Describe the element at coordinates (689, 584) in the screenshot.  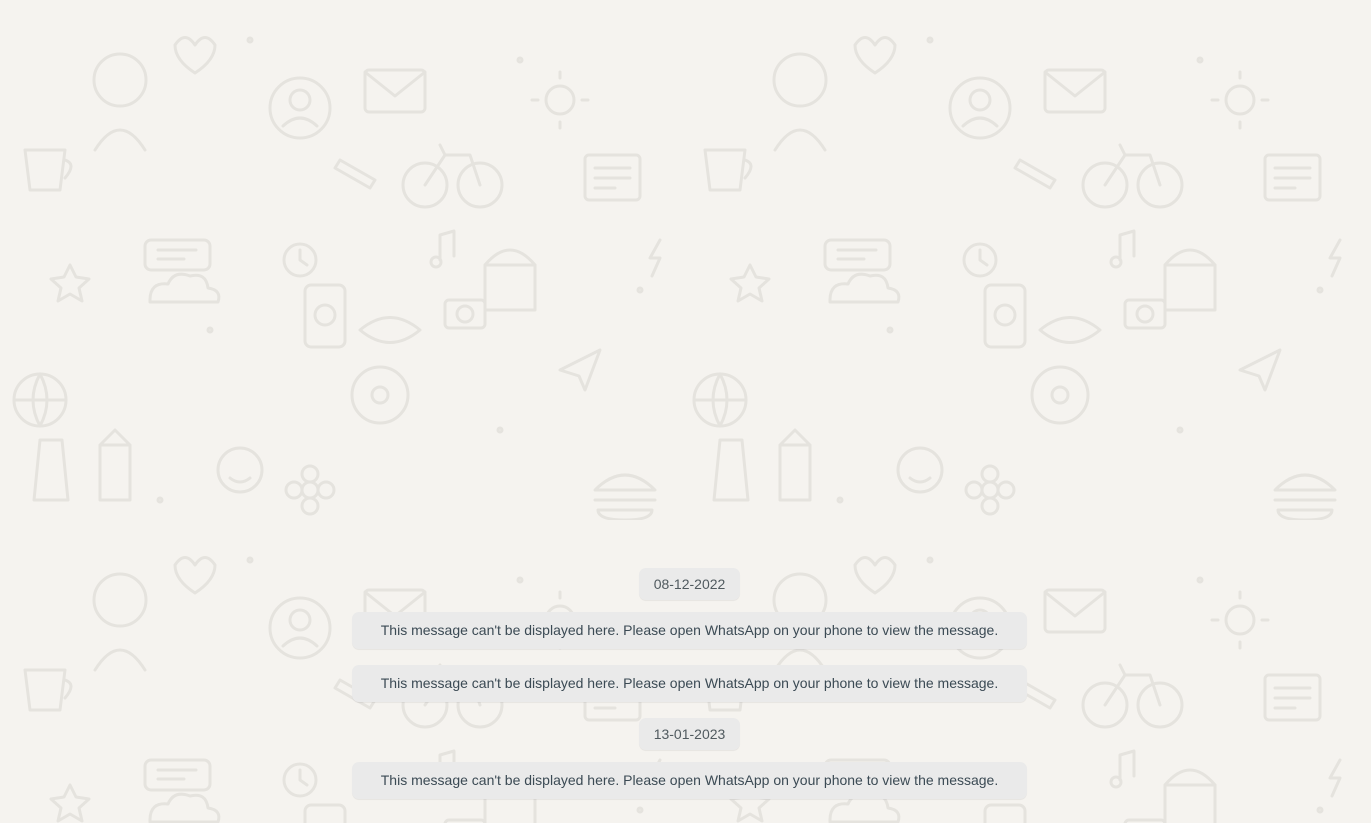
I see `date-separator: 08-12-2022` at that location.